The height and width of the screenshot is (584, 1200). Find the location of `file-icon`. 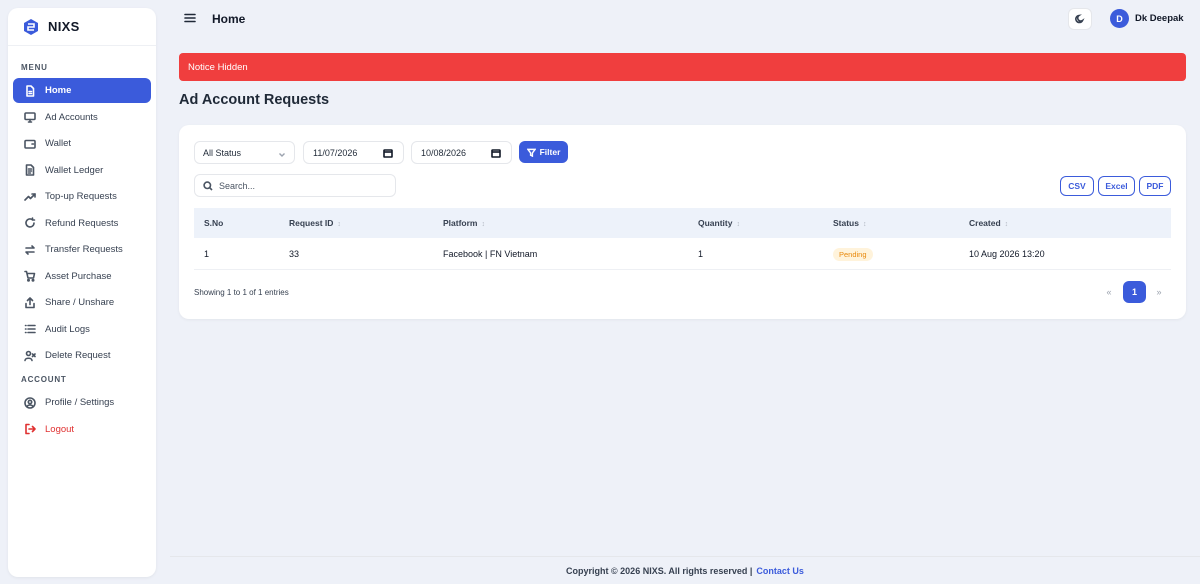

file-icon is located at coordinates (30, 90).